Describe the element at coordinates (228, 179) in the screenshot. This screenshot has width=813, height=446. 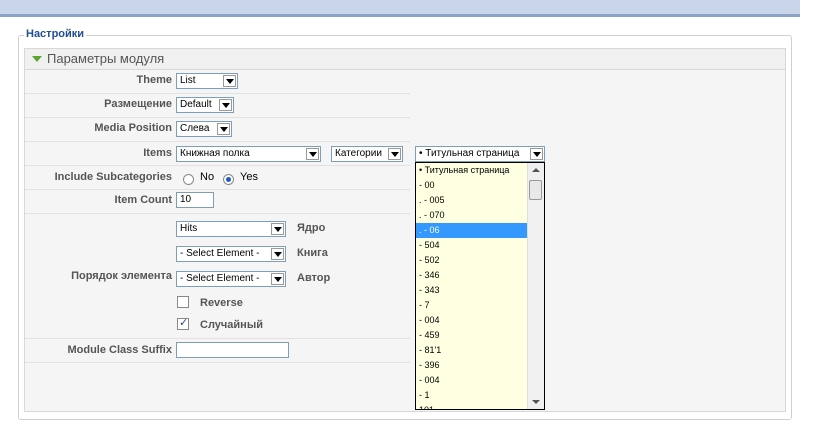
I see `subcategories-yes-radio` at that location.